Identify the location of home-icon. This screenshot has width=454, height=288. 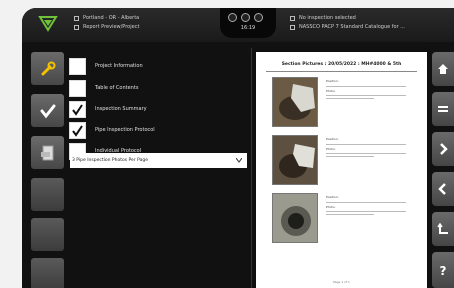
(443, 69).